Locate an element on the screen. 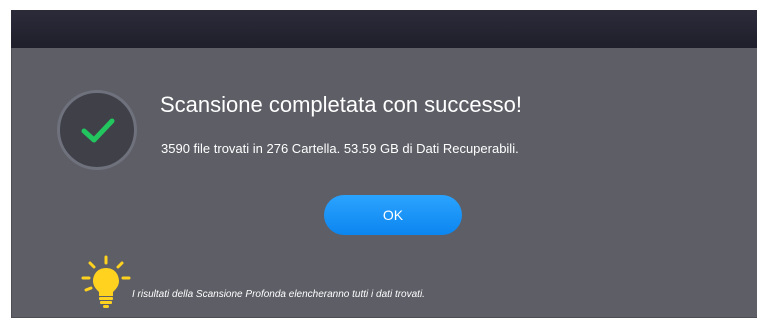 This screenshot has height=330, width=757. checkmark-icon is located at coordinates (98, 130).